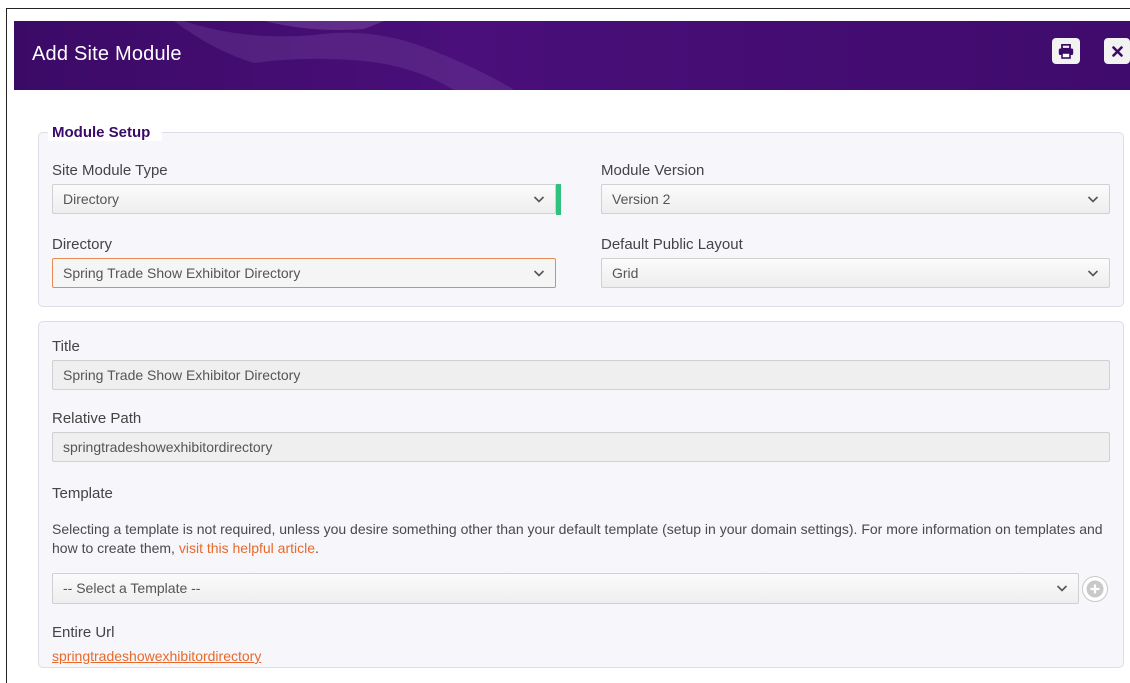 The width and height of the screenshot is (1130, 683). What do you see at coordinates (855, 199) in the screenshot?
I see `module-version-select: Version 2` at bounding box center [855, 199].